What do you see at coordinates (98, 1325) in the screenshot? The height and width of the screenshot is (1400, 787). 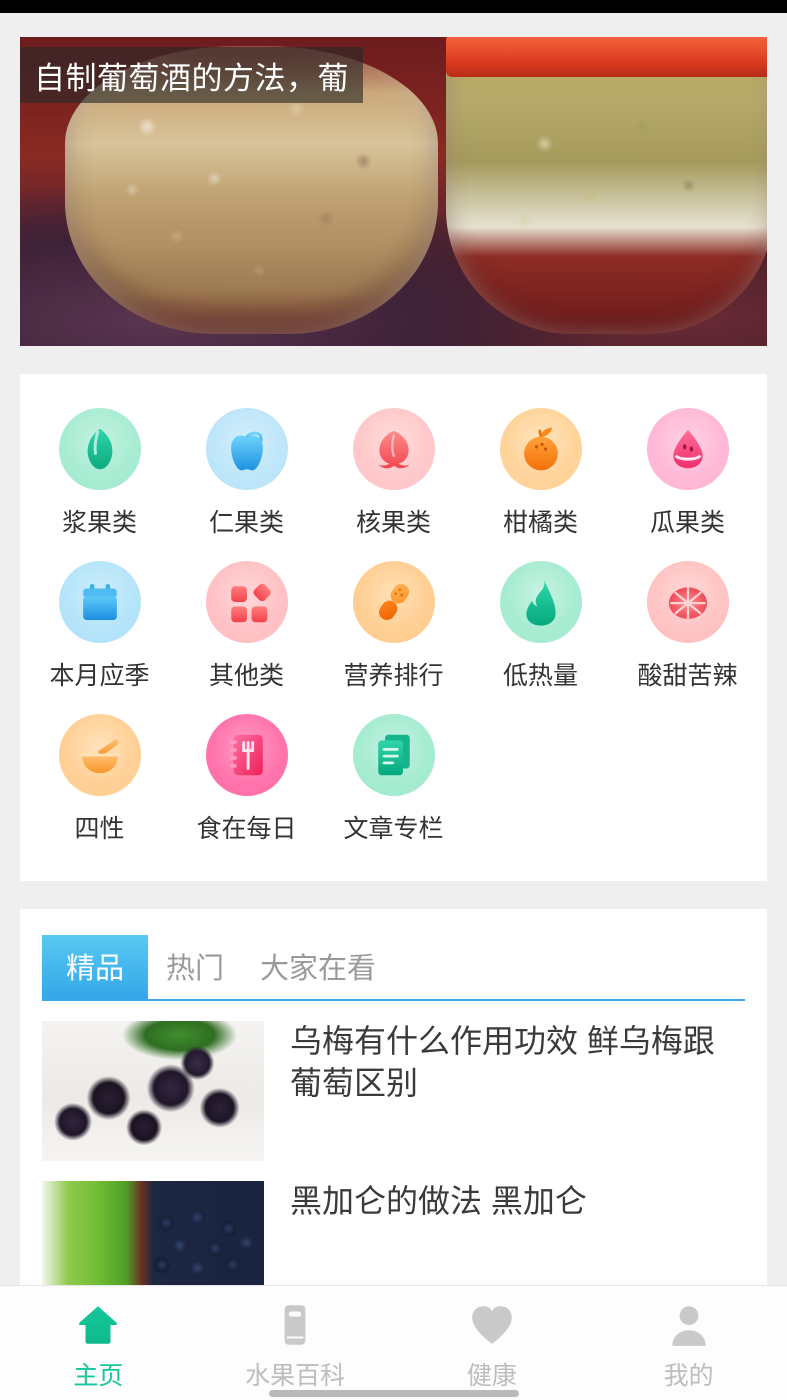 I see `home-icon` at bounding box center [98, 1325].